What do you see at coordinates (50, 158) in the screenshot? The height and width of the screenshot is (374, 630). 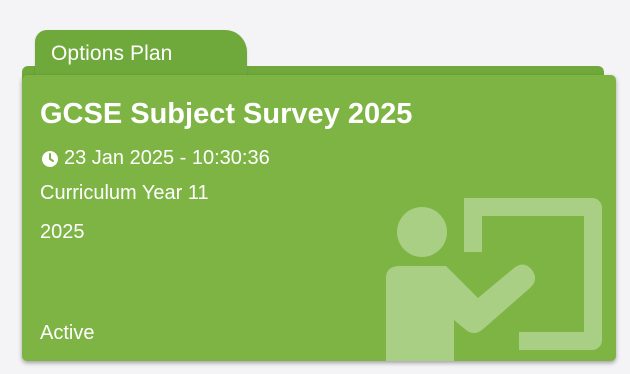 I see `clock-icon` at bounding box center [50, 158].